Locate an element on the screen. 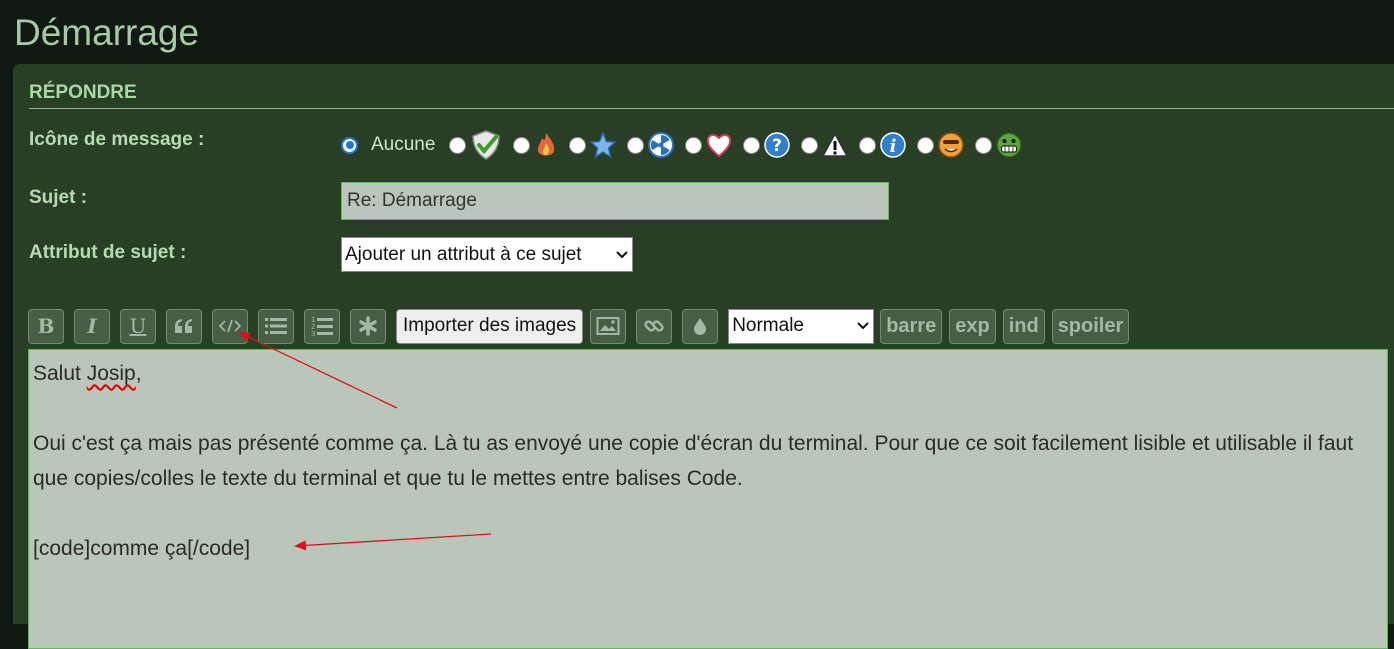  import-images-button: Importer des images is located at coordinates (490, 326).